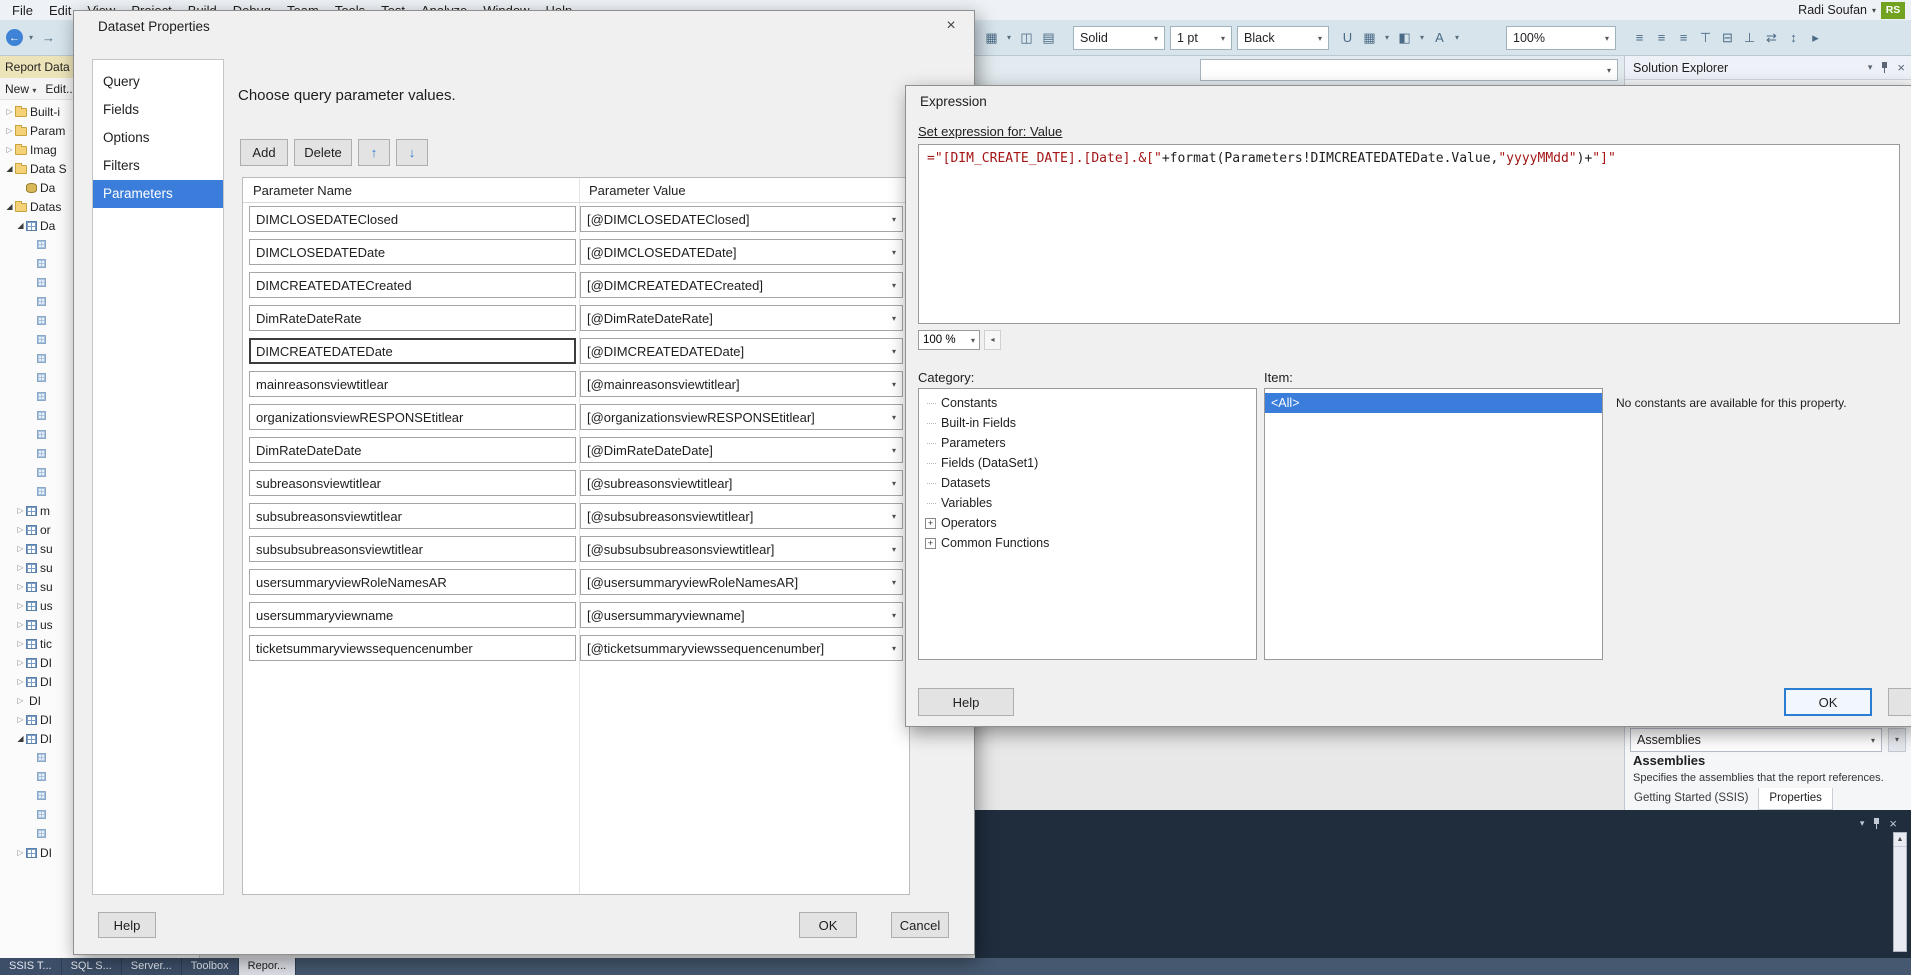  I want to click on resize-icon: ↕, so click(1793, 37).